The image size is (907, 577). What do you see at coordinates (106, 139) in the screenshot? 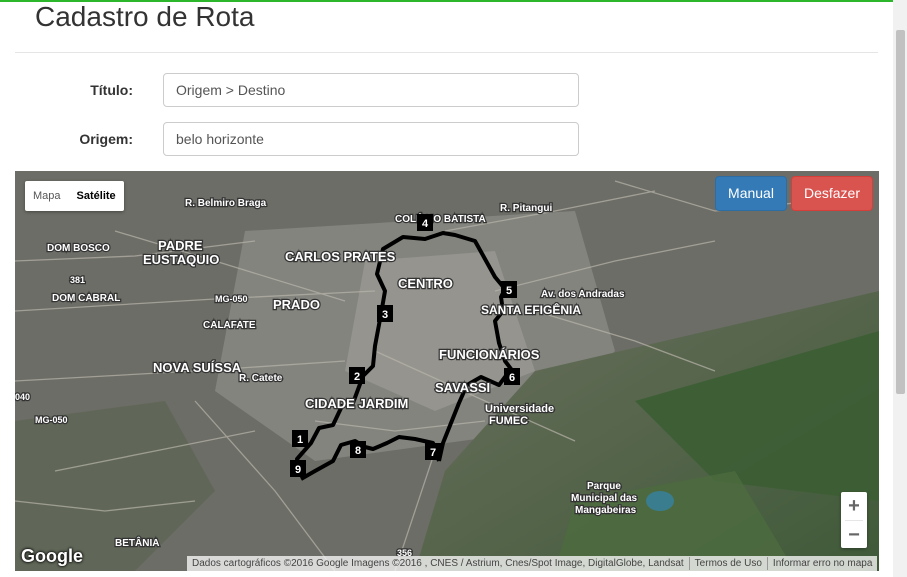
I see `origem-label: Origem:` at bounding box center [106, 139].